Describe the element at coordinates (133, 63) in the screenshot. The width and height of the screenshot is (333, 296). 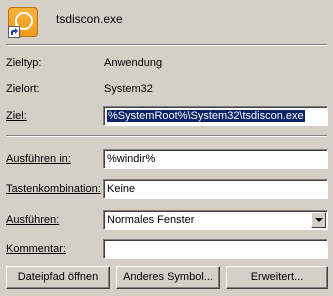
I see `type-value: Anwendung` at that location.